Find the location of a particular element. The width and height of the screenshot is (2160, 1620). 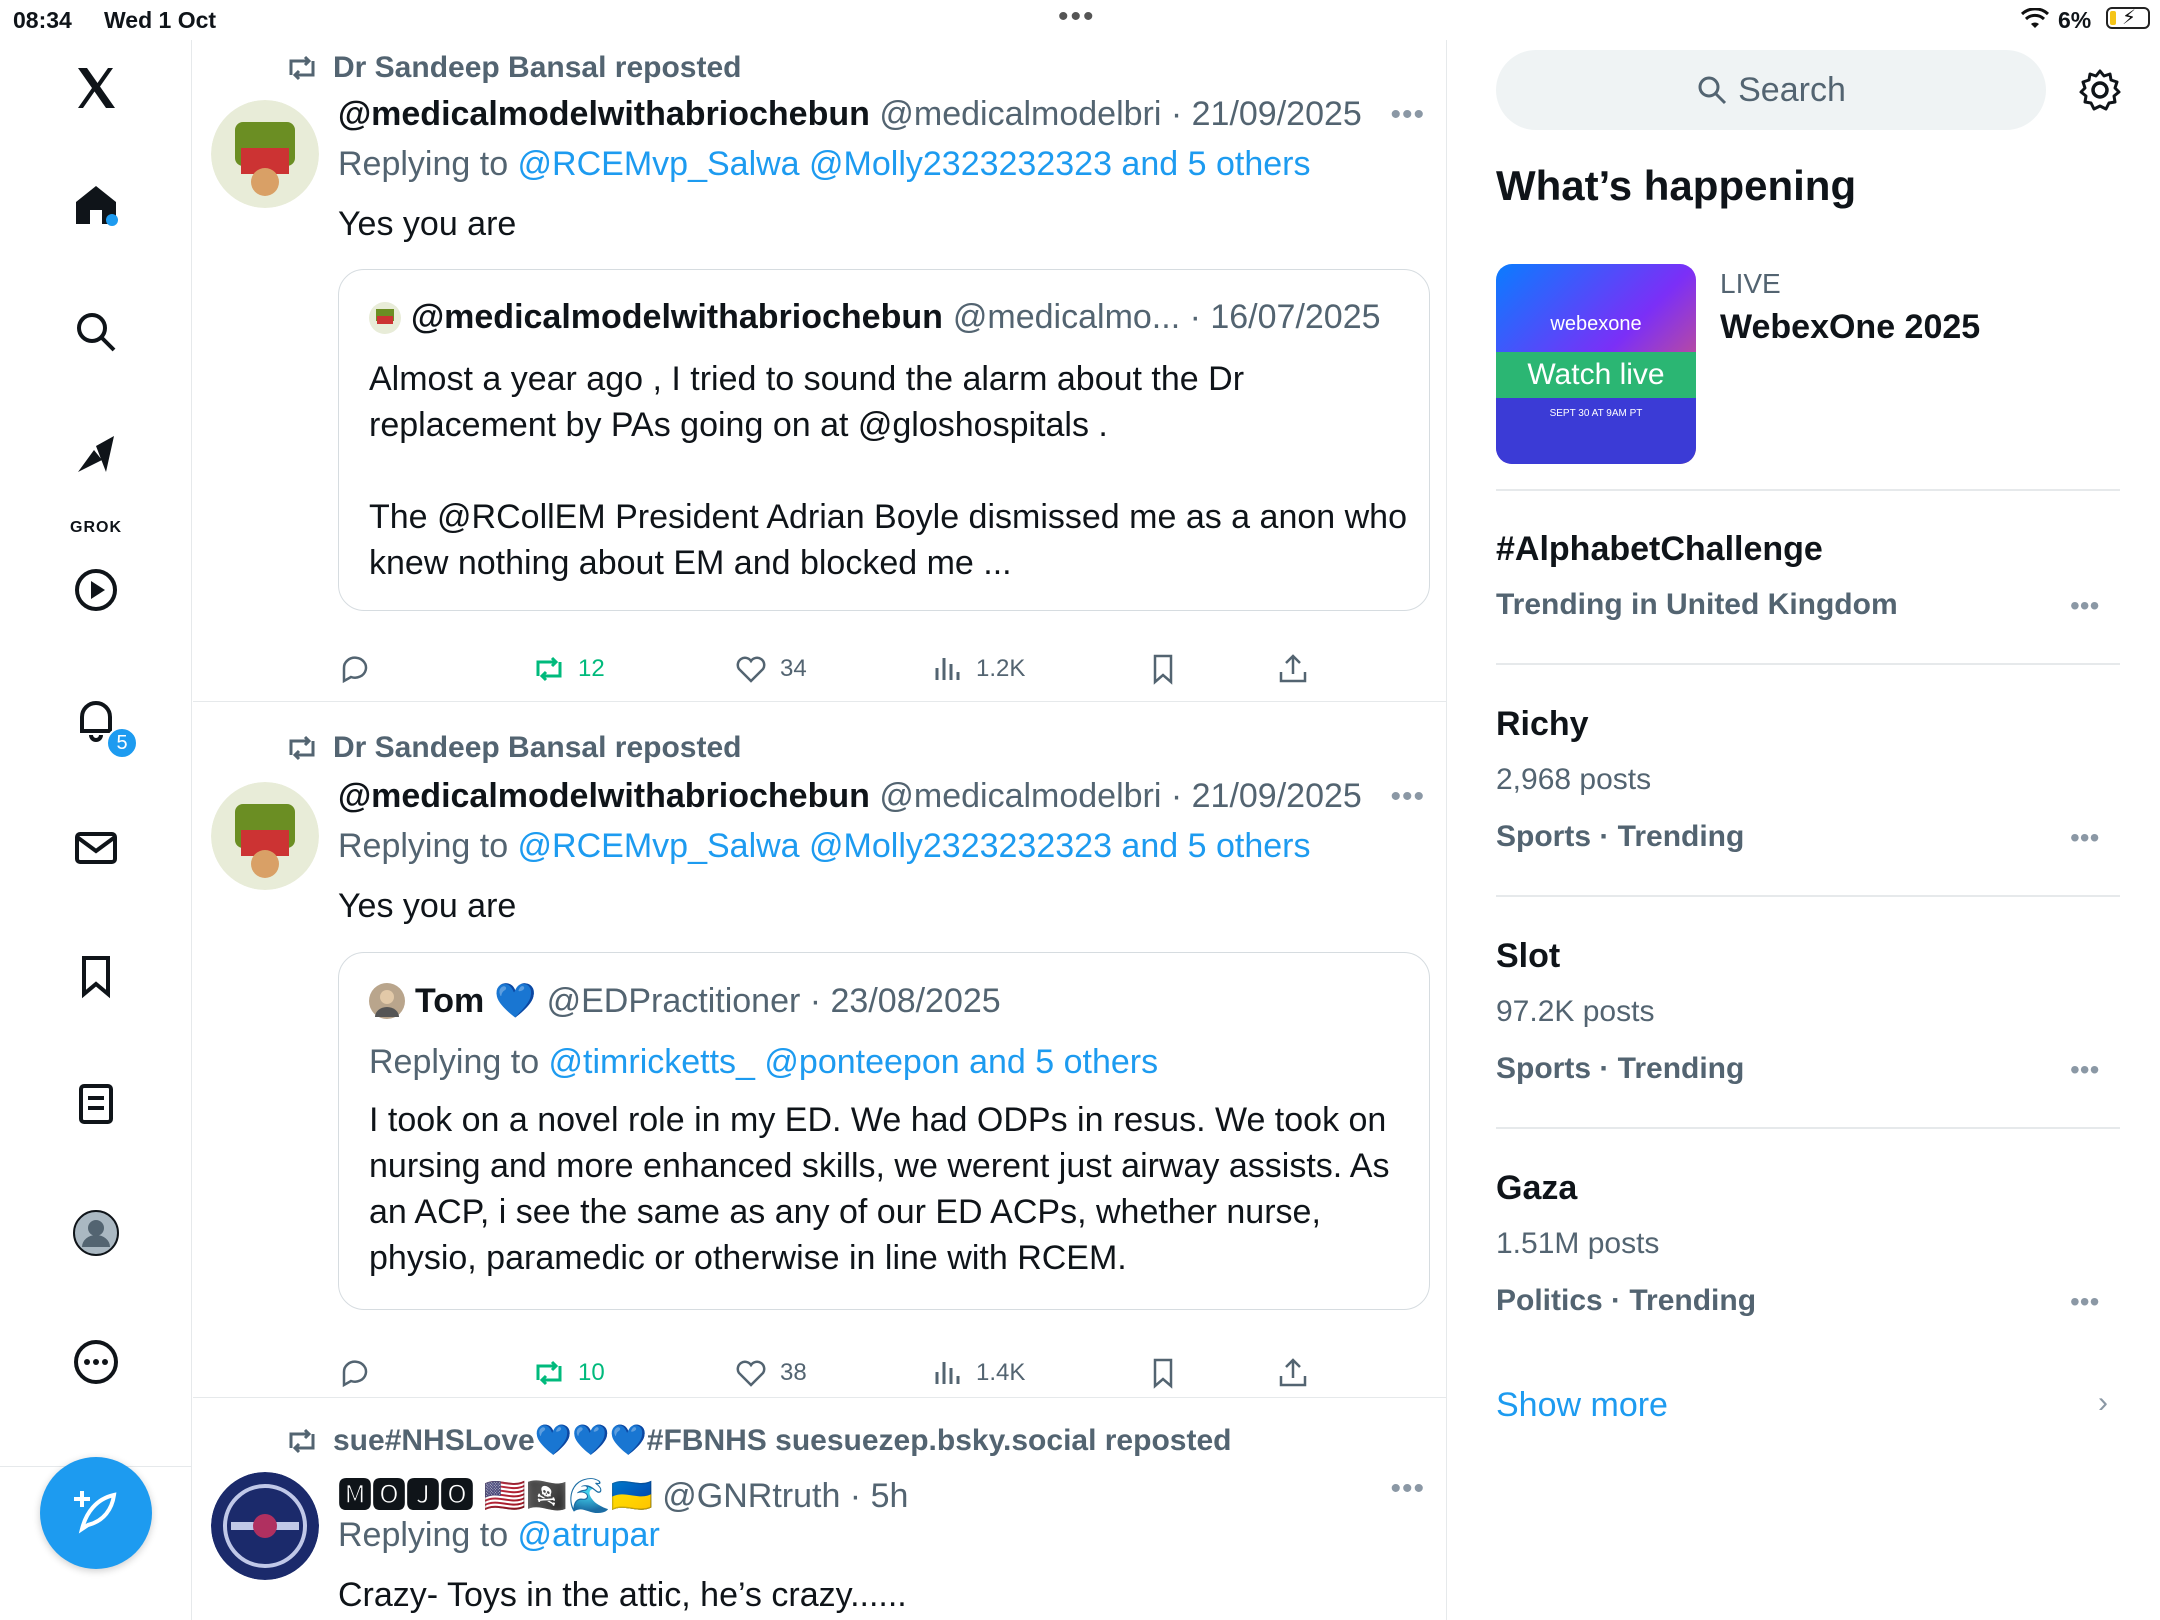

views-button: 1.2K is located at coordinates (977, 669).